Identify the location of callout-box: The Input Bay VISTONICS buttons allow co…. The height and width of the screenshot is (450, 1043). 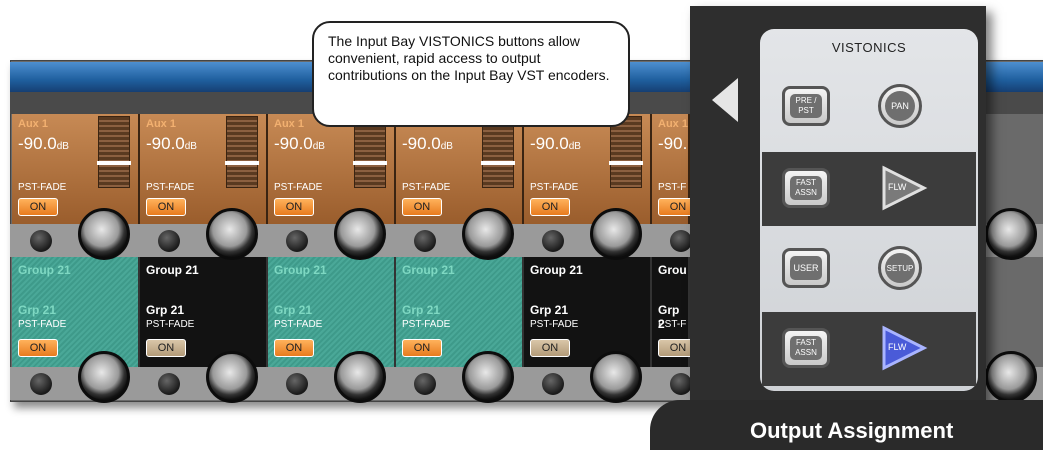
(471, 74).